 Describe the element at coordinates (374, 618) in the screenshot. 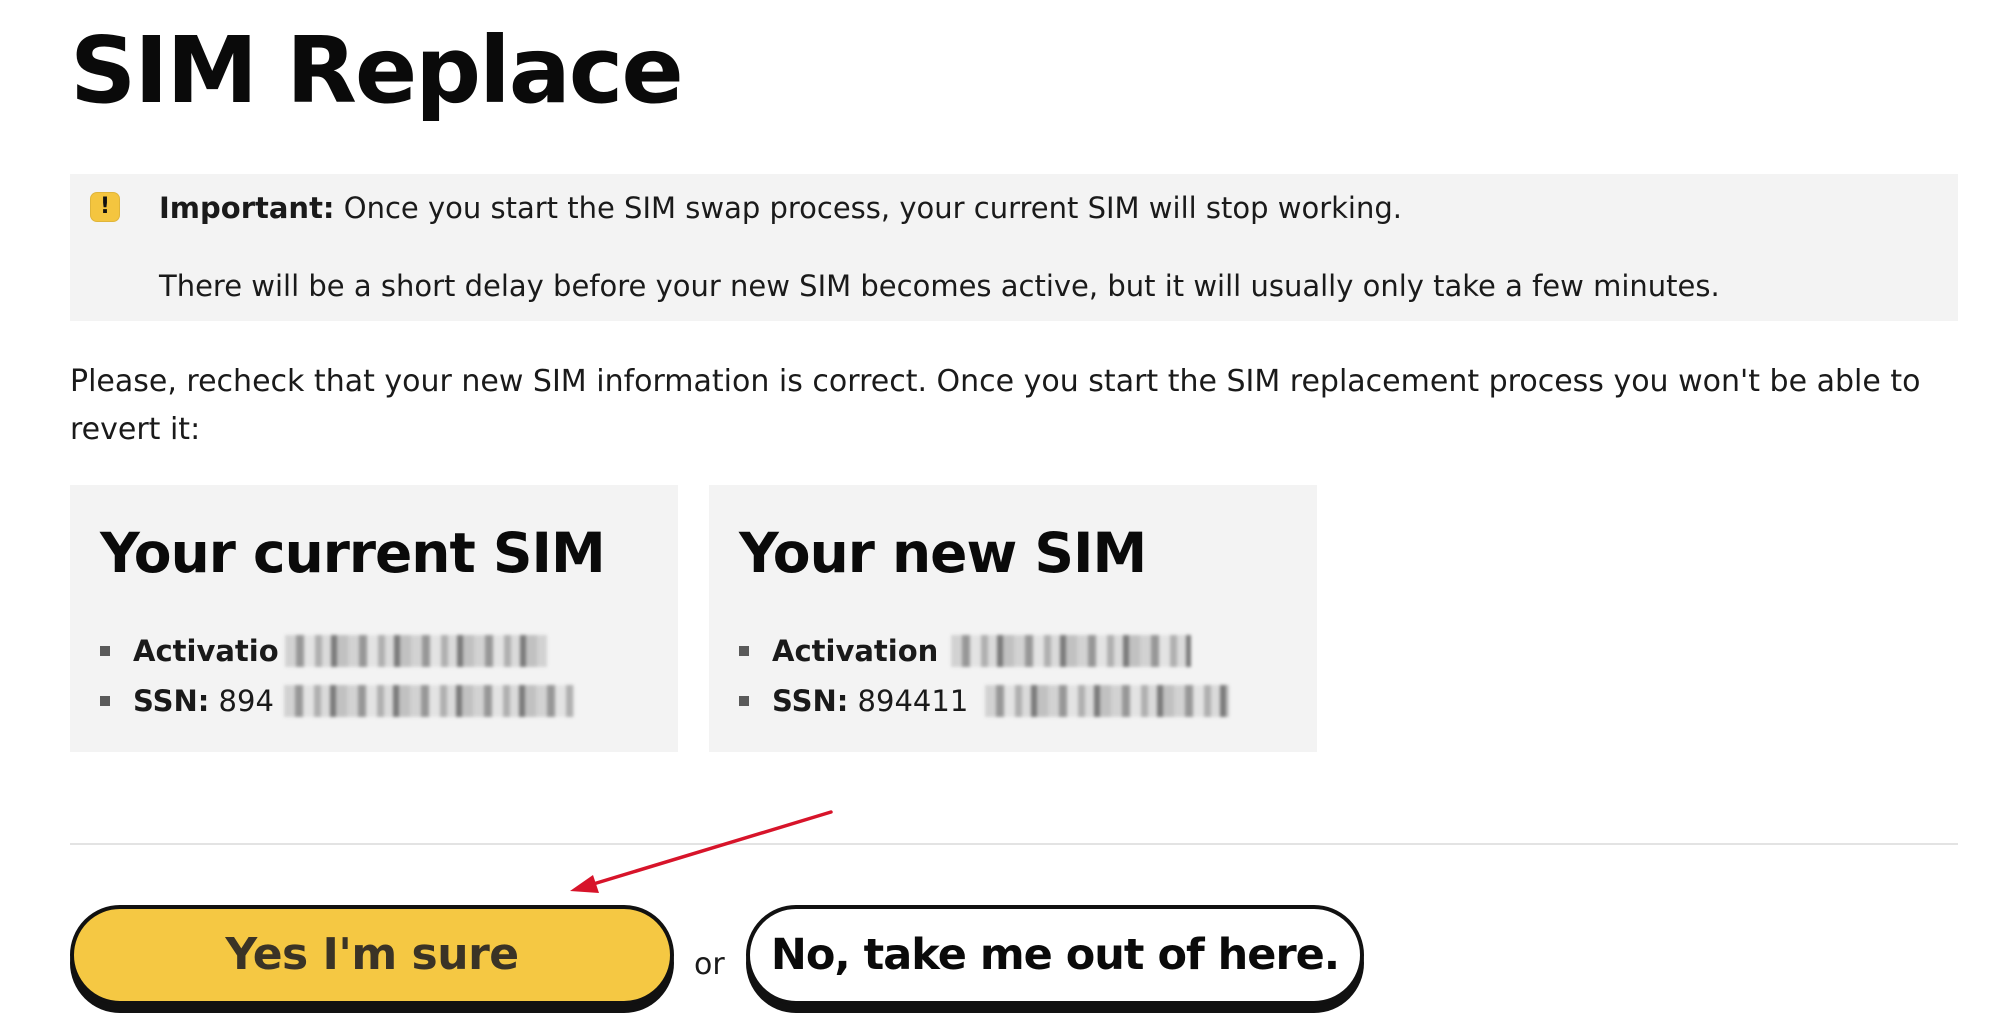

I see `current-sim-card: Your current SIM Activatio SSN: 894` at that location.